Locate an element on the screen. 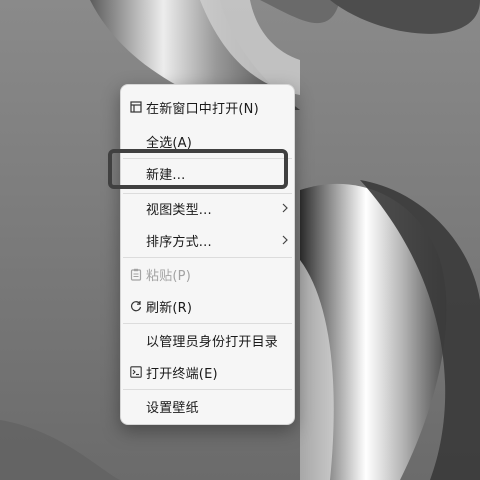  menu-item-label: 设置壁纸 is located at coordinates (172, 408).